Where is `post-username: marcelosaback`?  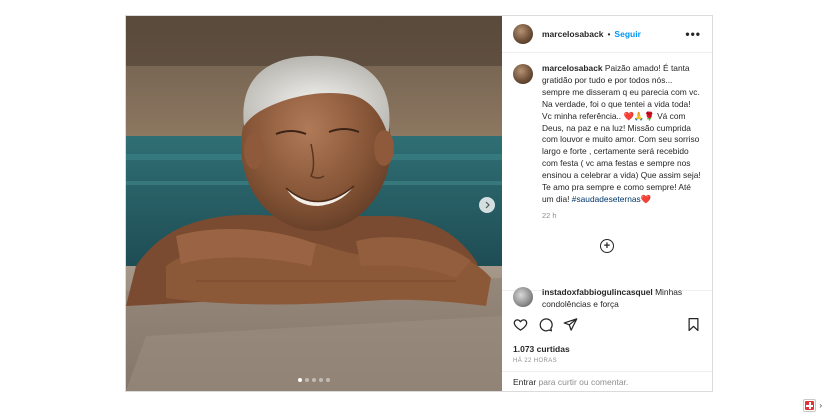
post-username: marcelosaback is located at coordinates (572, 34).